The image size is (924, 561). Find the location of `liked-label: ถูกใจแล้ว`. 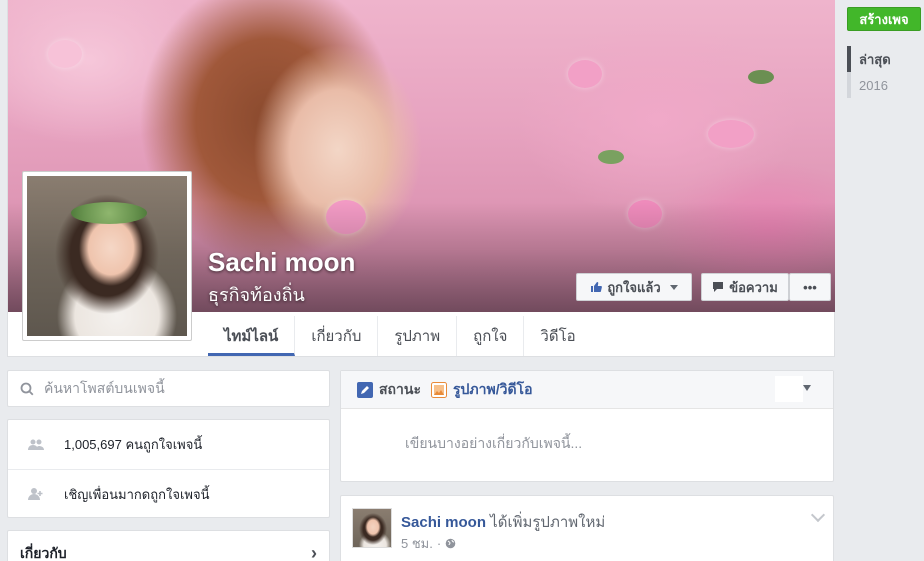

liked-label: ถูกใจแล้ว is located at coordinates (634, 287).